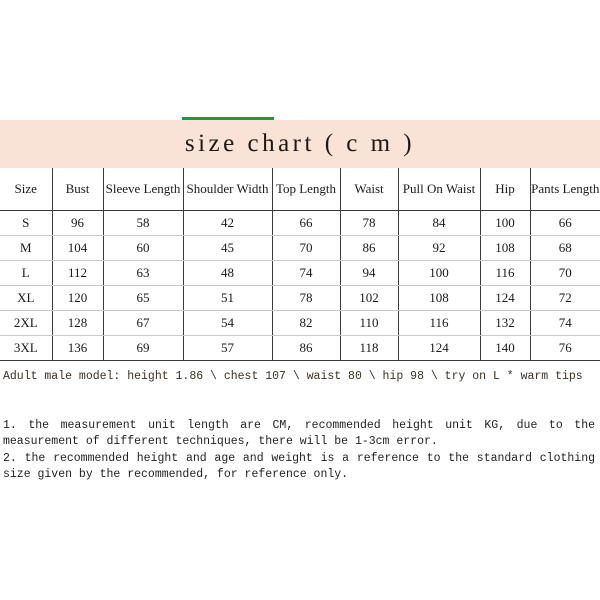 This screenshot has width=600, height=600. What do you see at coordinates (77, 323) in the screenshot?
I see `cell-bust: 128` at bounding box center [77, 323].